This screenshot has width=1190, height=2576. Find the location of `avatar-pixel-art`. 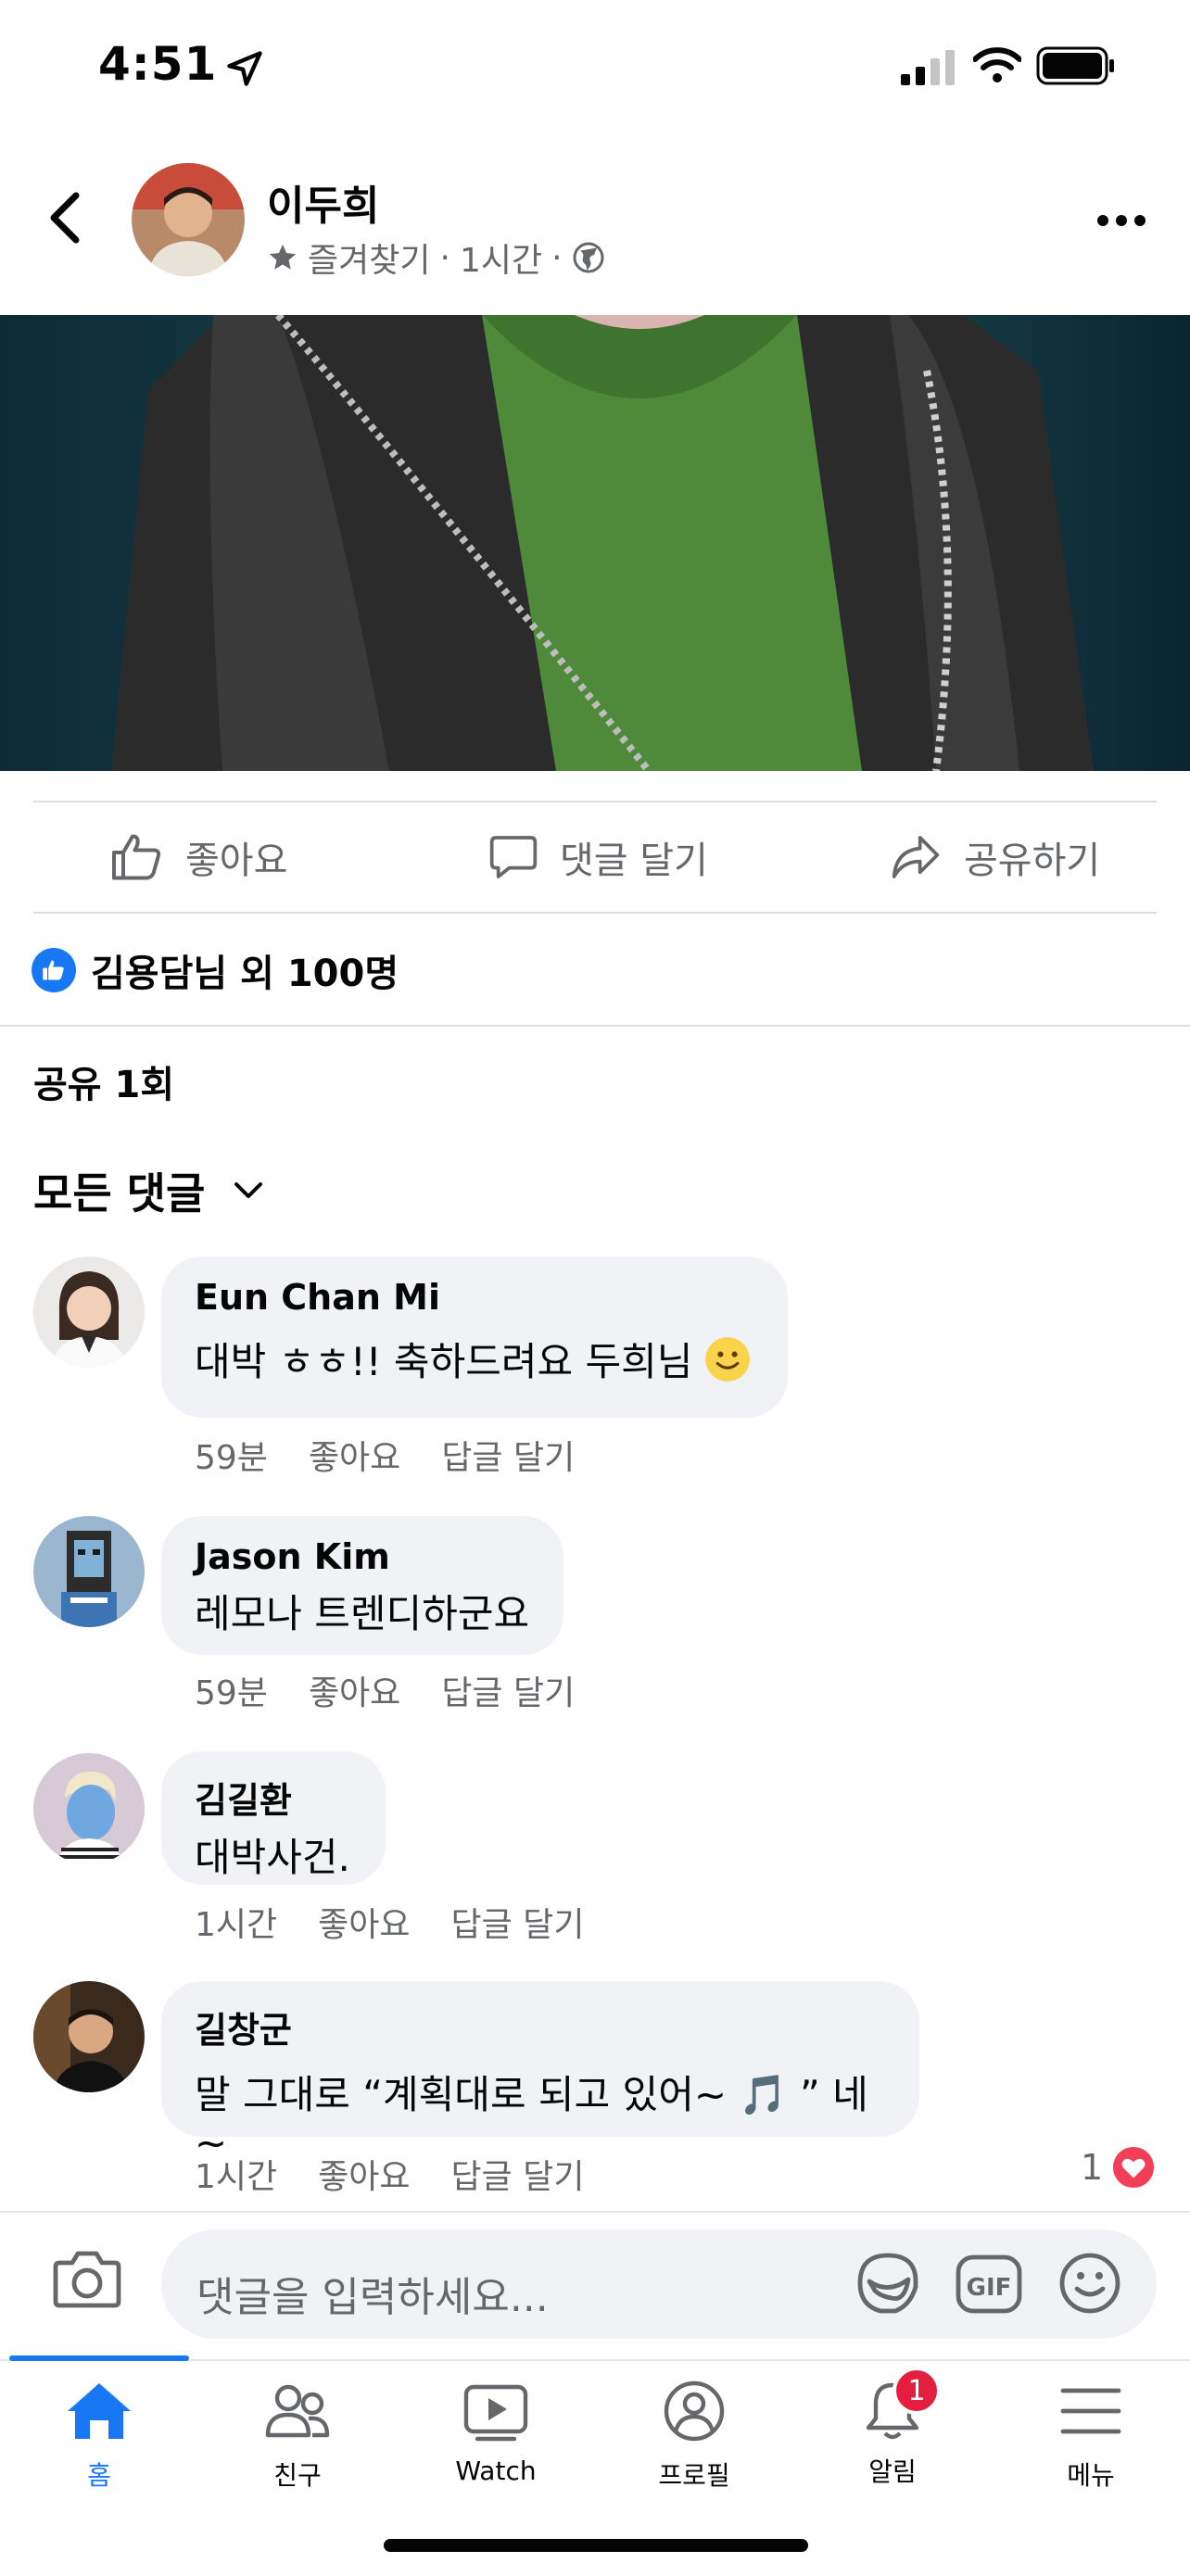

avatar-pixel-art is located at coordinates (89, 1571).